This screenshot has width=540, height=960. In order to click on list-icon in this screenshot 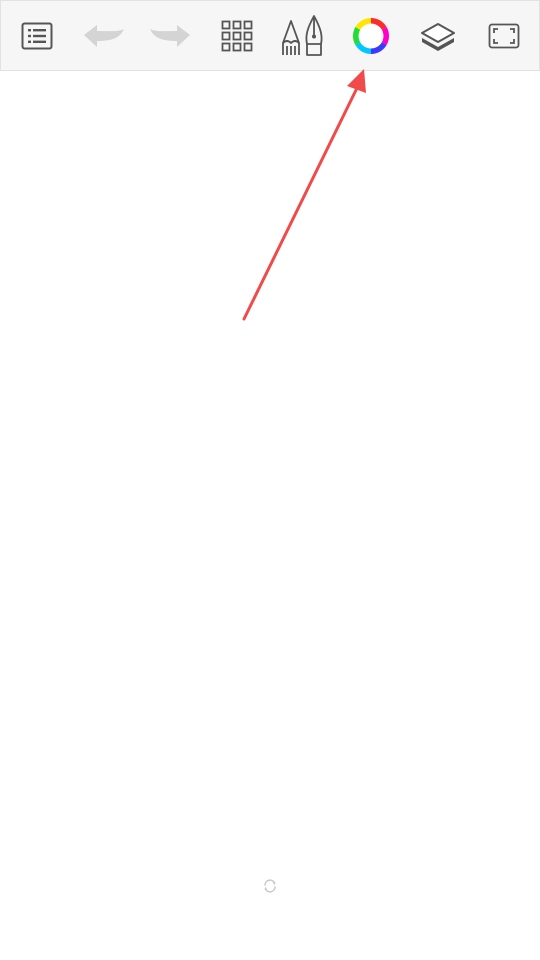, I will do `click(37, 36)`.